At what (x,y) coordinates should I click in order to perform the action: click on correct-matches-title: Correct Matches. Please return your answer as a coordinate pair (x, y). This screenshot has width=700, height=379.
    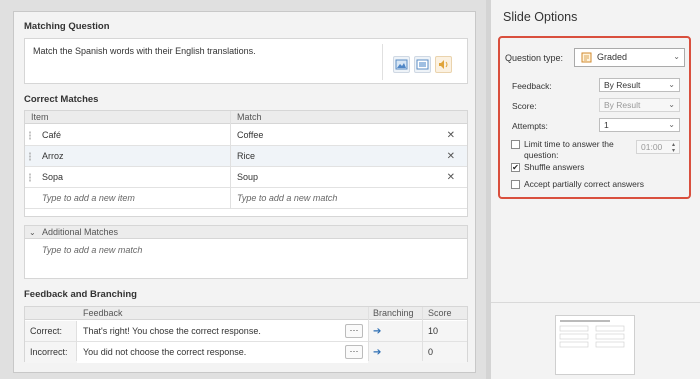
    Looking at the image, I should click on (61, 99).